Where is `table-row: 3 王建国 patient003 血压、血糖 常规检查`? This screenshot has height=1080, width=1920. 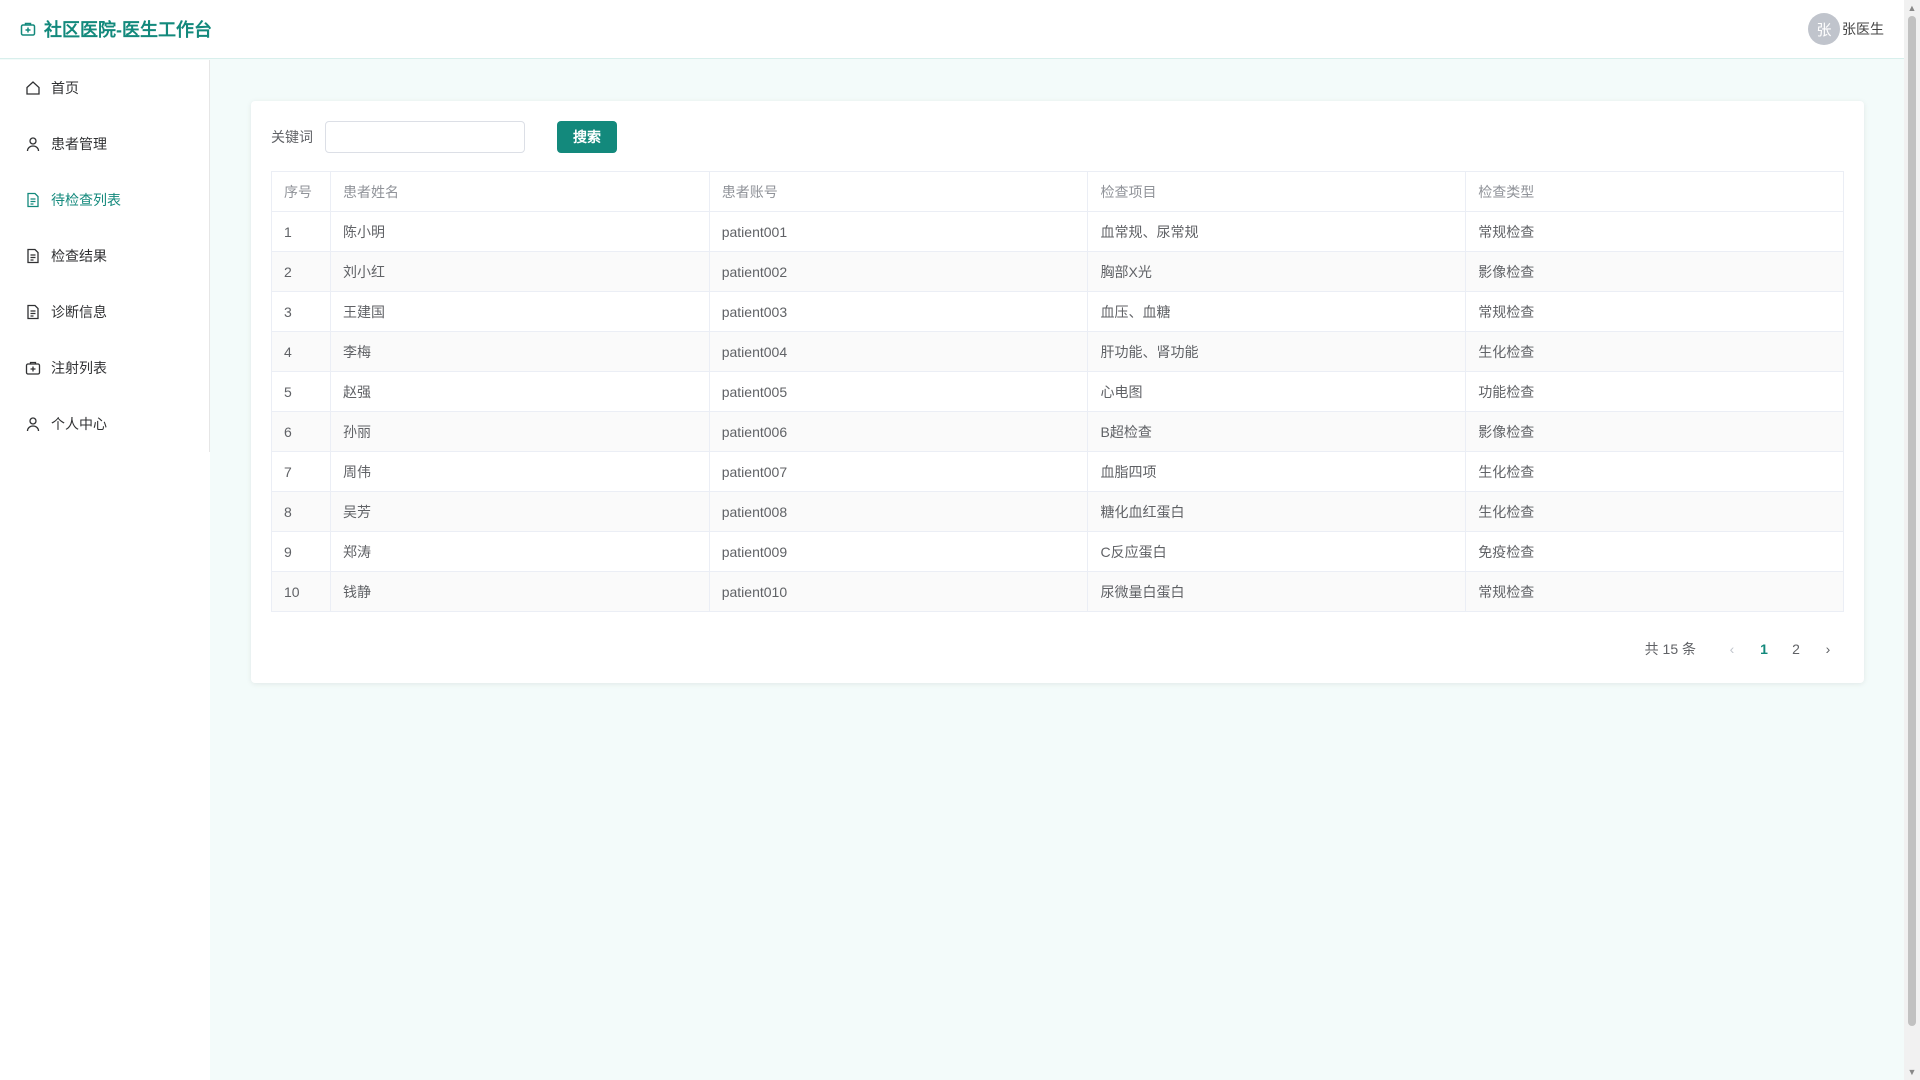 table-row: 3 王建国 patient003 血压、血糖 常规检查 is located at coordinates (1057, 311).